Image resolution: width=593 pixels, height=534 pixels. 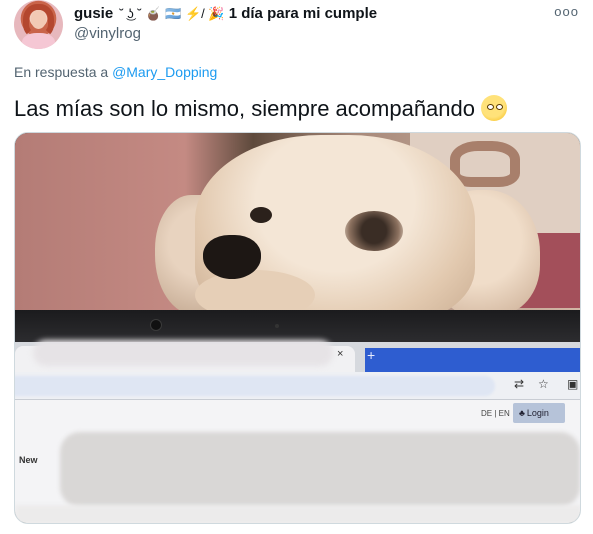 I want to click on photo-monitor-bezel, so click(x=297, y=326).